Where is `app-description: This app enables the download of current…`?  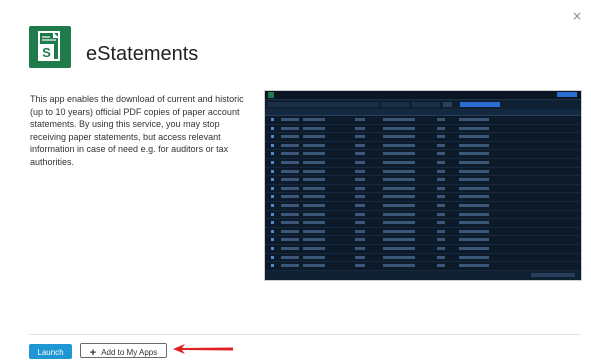 app-description: This app enables the download of current… is located at coordinates (137, 130).